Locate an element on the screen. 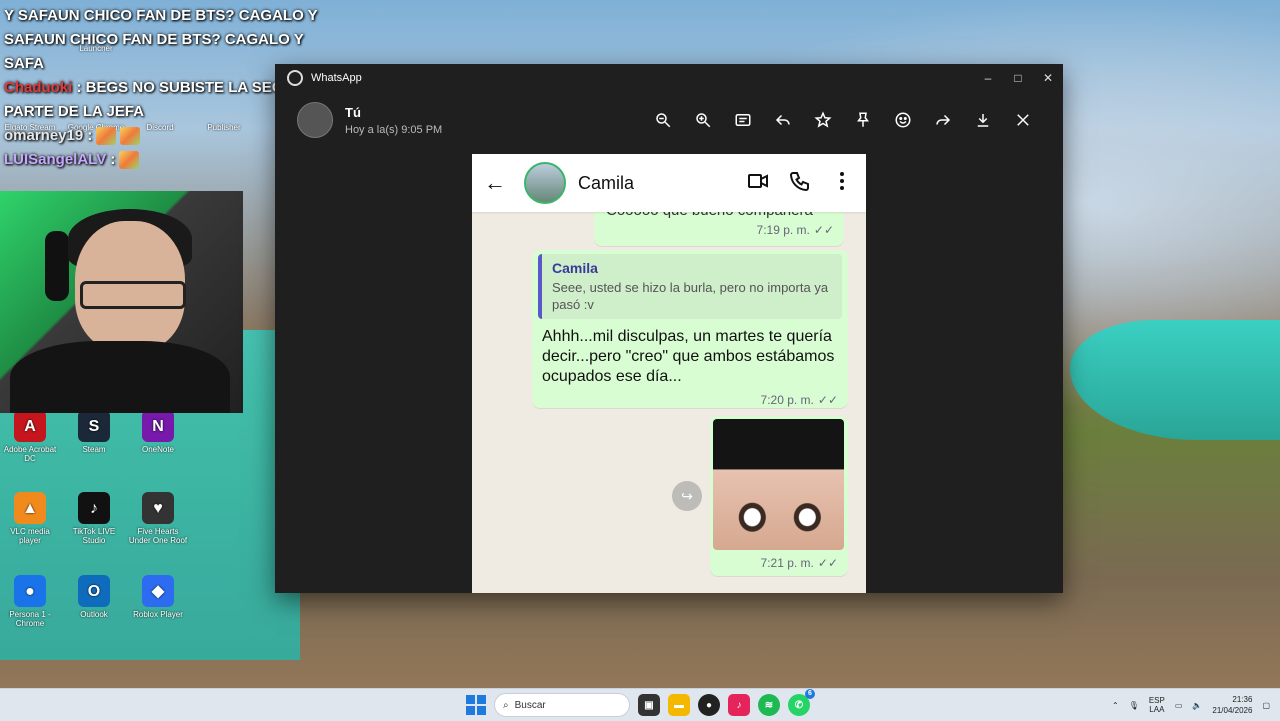 Image resolution: width=1280 pixels, height=721 pixels. desktop-icon-label: Steam is located at coordinates (94, 449).